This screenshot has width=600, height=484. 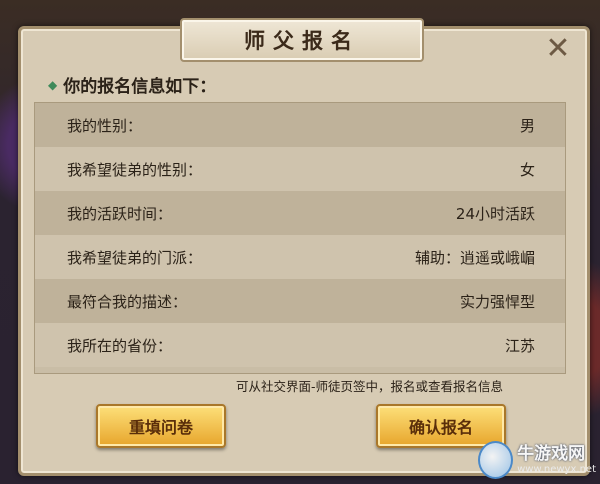 I want to click on dialog-title: 师父报名, so click(x=302, y=40).